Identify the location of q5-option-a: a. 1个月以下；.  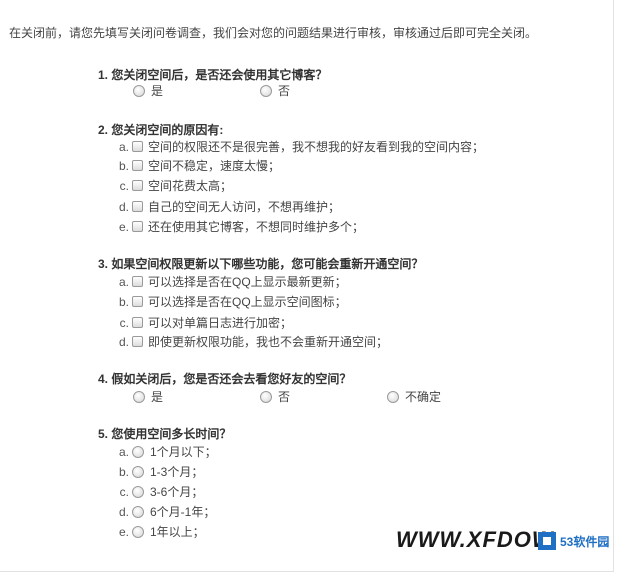
(165, 451).